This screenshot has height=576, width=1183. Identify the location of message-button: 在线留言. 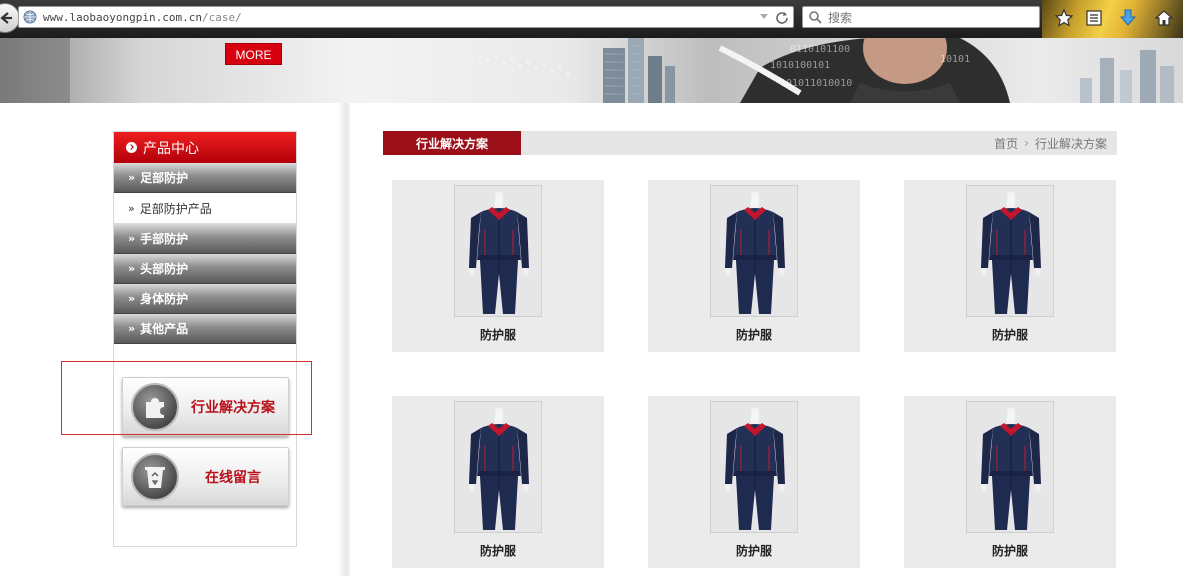
(205, 476).